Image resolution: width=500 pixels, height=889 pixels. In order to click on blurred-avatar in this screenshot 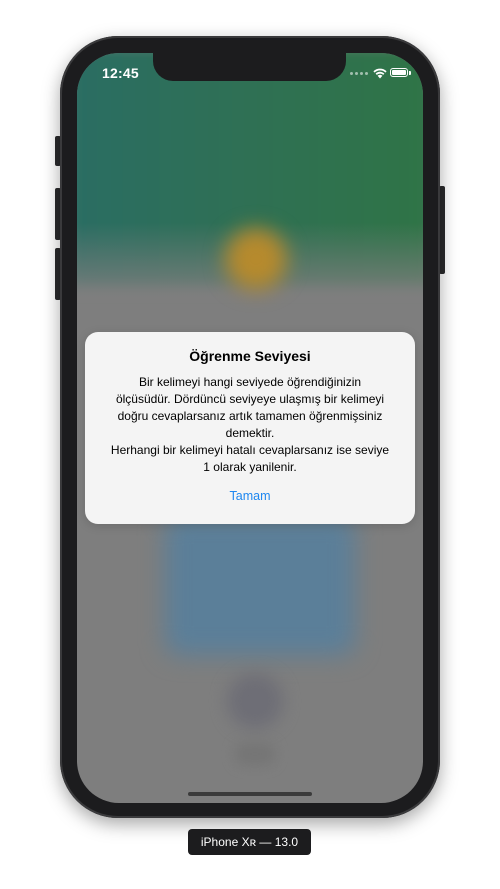, I will do `click(256, 259)`.